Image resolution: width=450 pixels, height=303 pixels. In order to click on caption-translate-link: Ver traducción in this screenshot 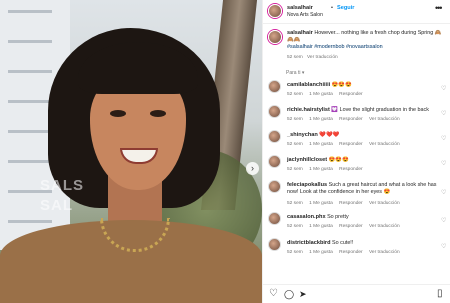, I will do `click(322, 57)`.